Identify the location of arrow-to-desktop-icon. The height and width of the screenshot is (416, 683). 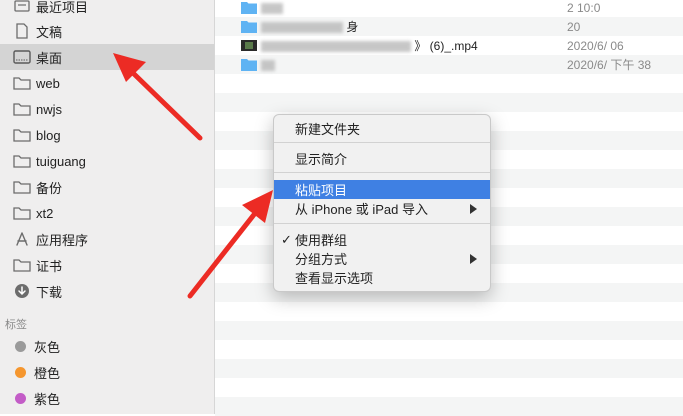
(158, 97).